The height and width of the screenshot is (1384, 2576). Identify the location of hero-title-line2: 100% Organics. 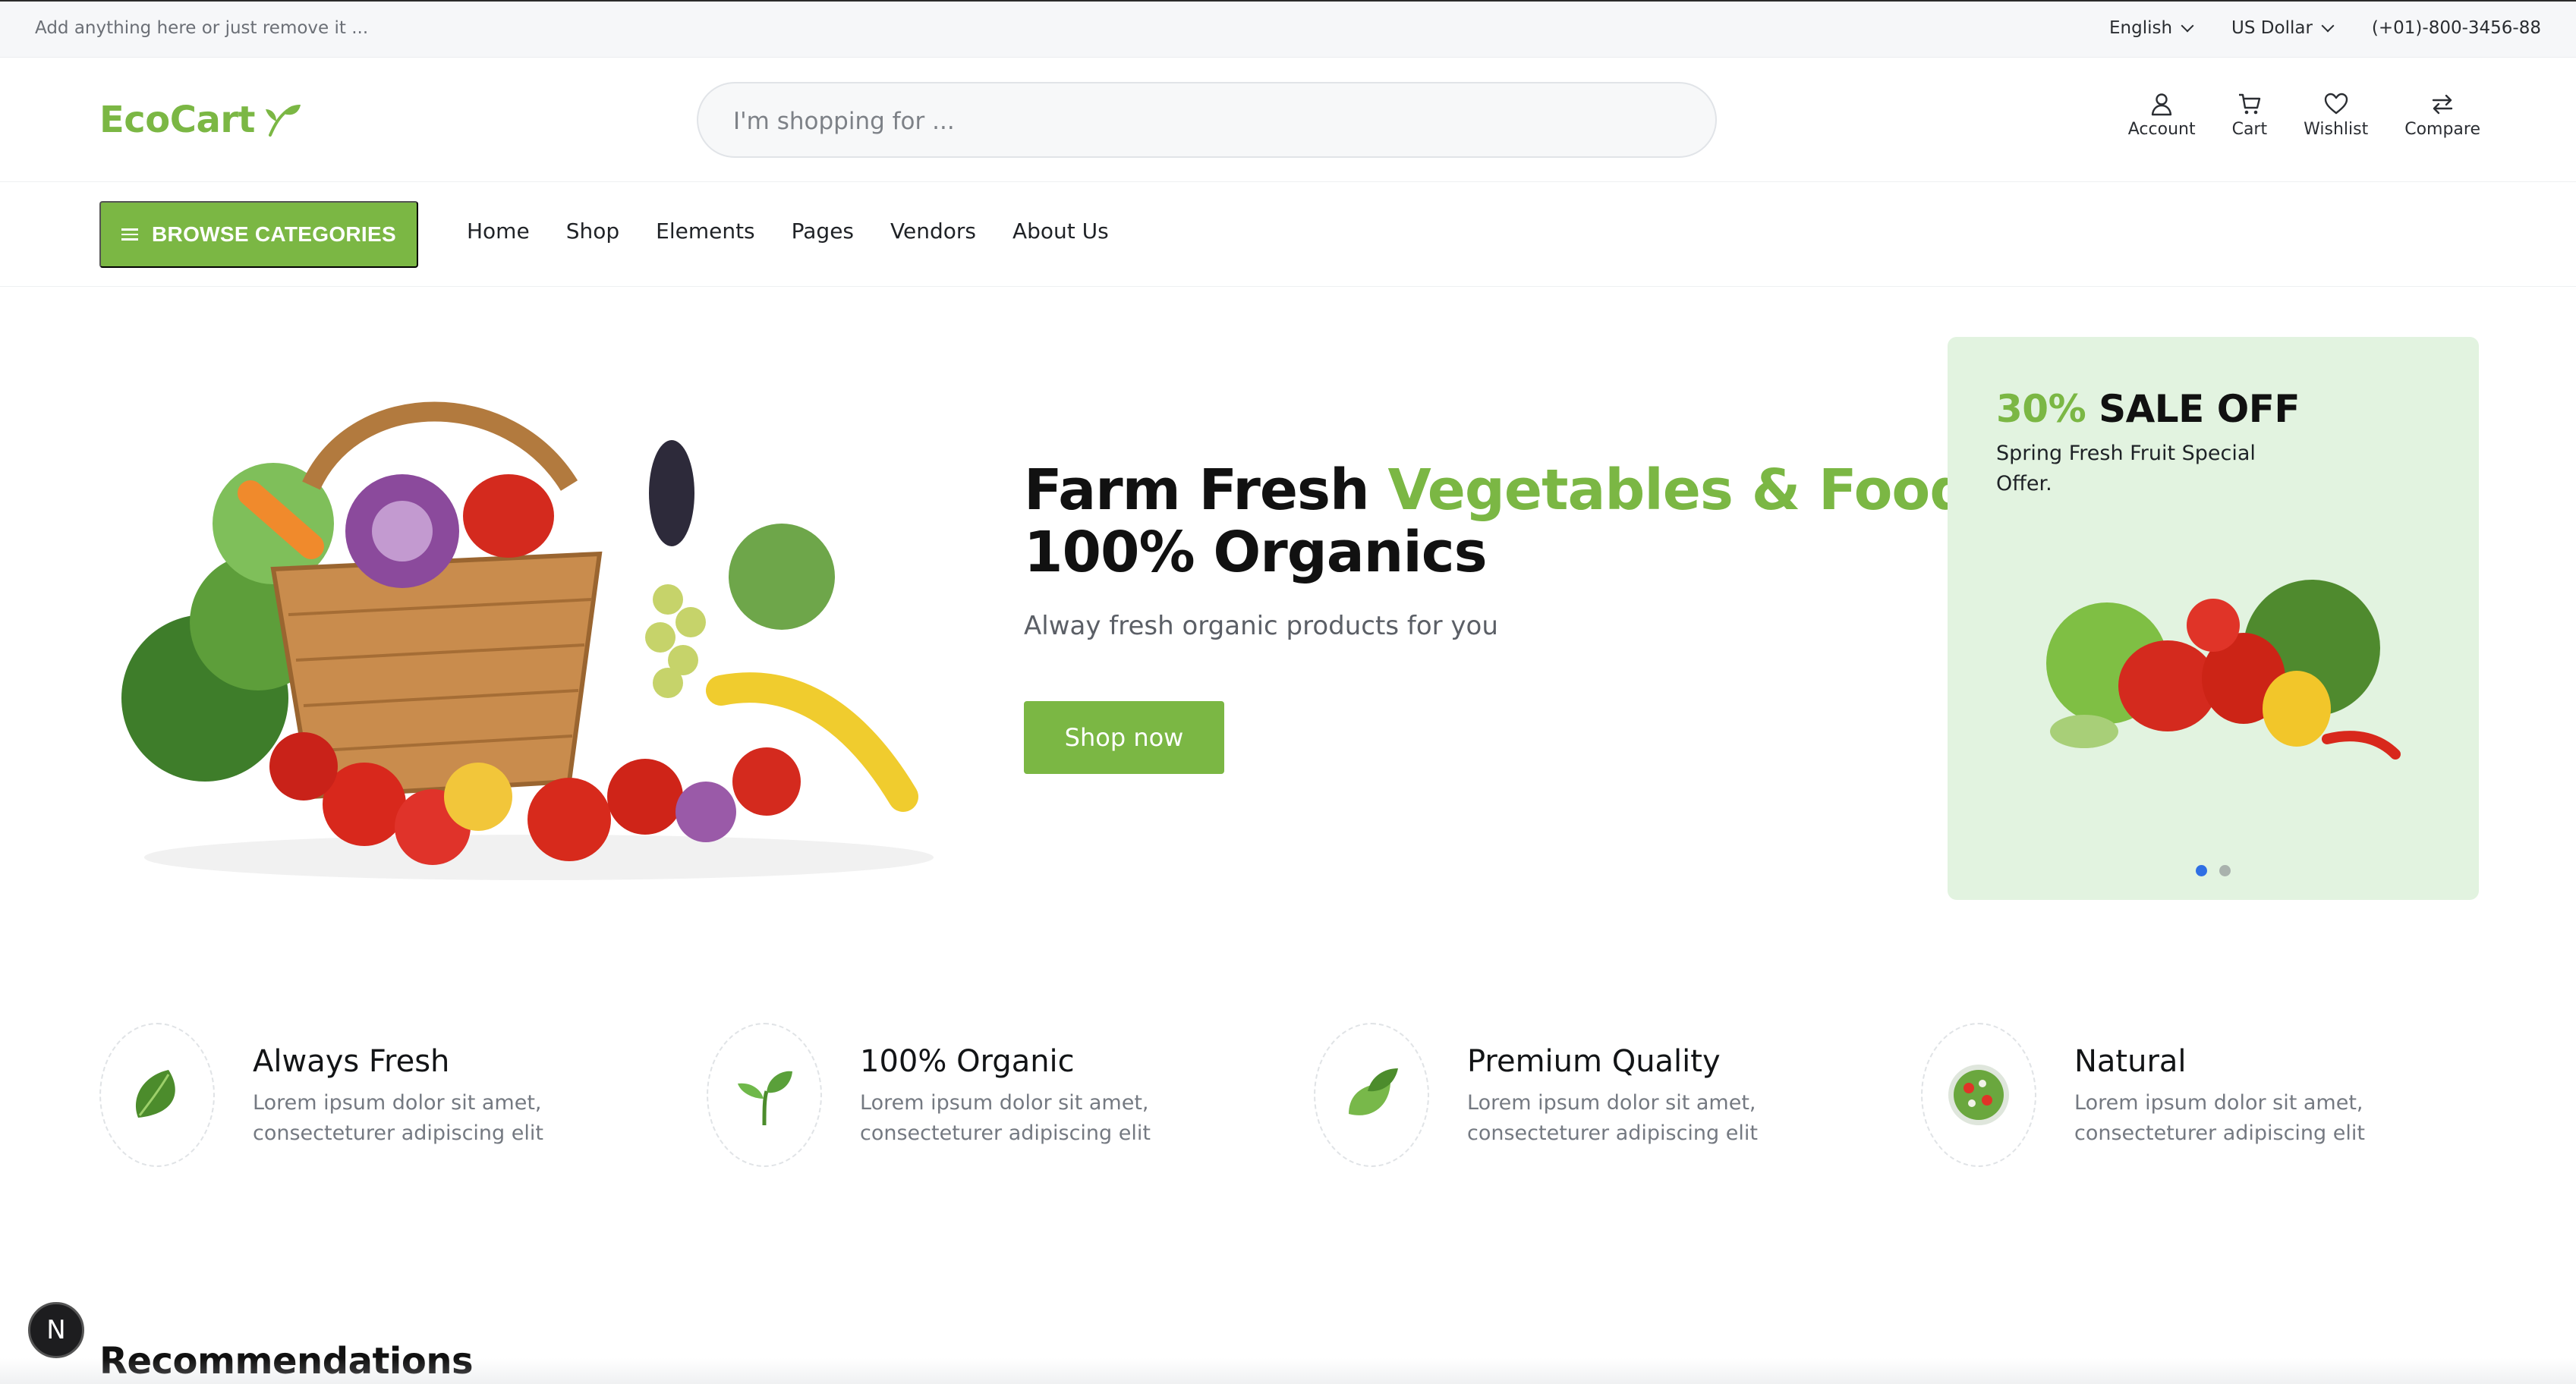
(1256, 552).